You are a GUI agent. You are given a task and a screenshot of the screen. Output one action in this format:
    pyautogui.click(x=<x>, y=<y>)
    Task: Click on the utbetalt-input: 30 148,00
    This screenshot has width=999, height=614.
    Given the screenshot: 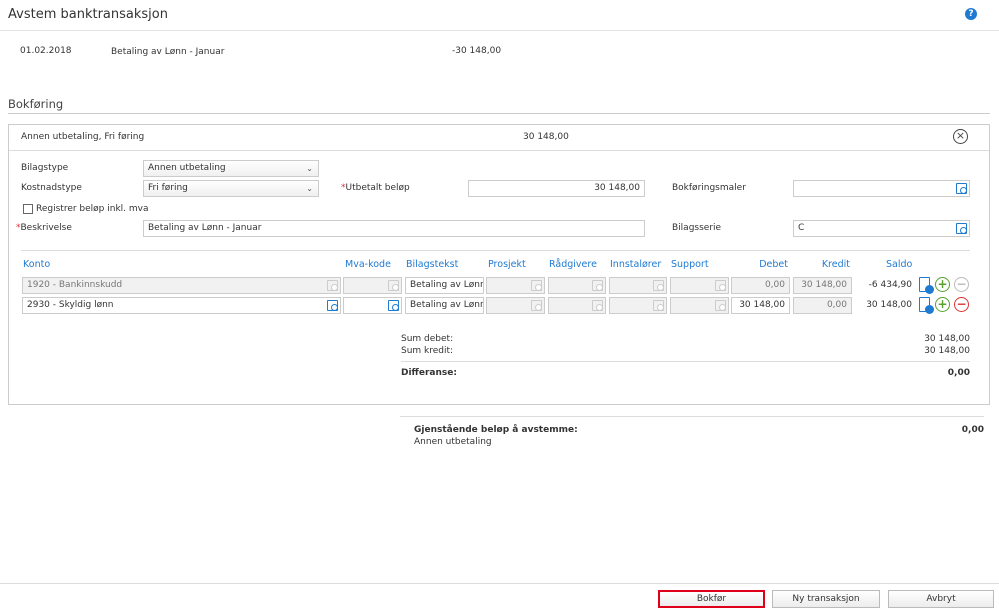 What is the action you would take?
    pyautogui.click(x=556, y=188)
    